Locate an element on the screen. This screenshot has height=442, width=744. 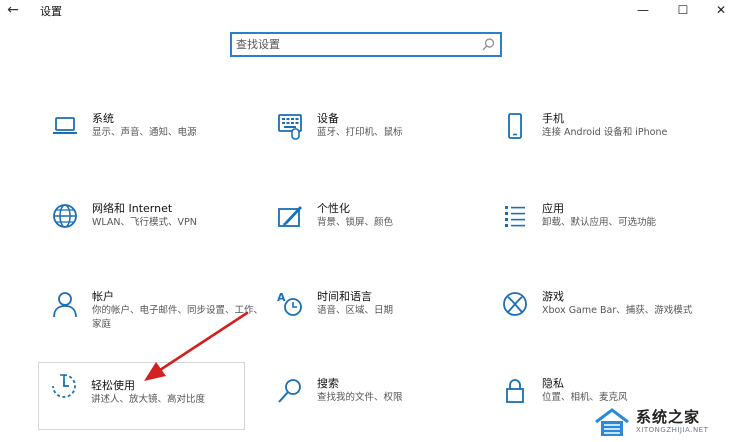
tile-search: 搜索 查找我的文件、权限 is located at coordinates (380, 403).